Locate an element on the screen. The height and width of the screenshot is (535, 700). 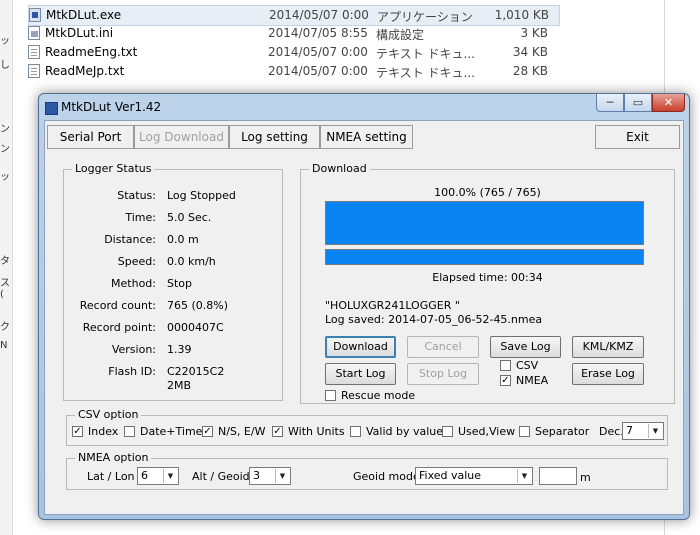
dec-label: Dec. is located at coordinates (611, 431).